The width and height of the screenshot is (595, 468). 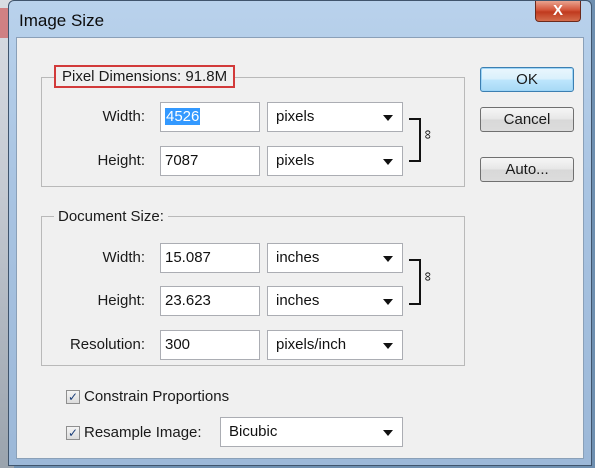 I want to click on resolution-value: 300, so click(x=178, y=344).